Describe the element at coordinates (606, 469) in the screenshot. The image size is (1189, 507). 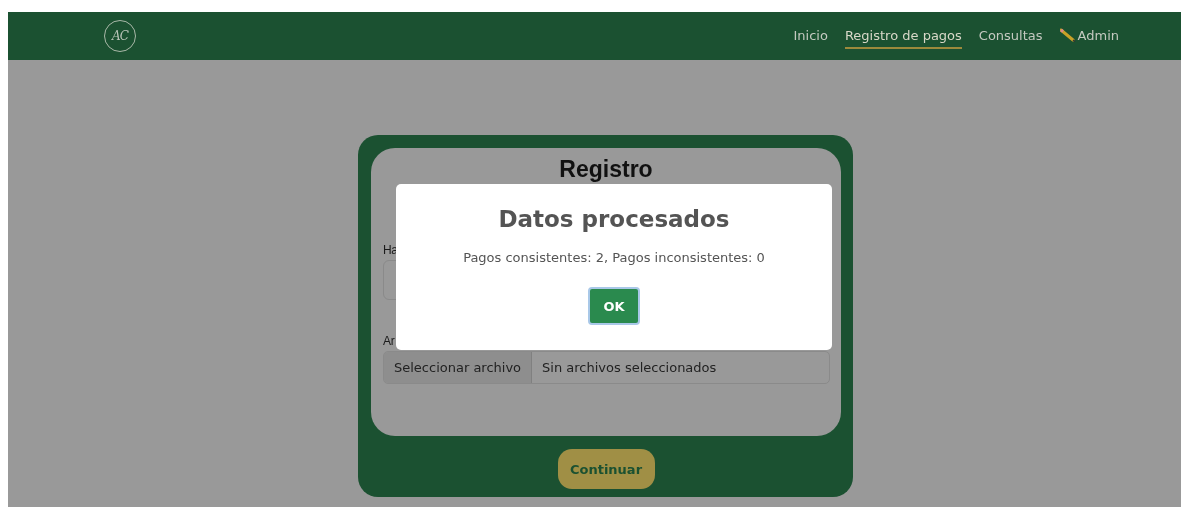
I see `continue-button: Continuar` at that location.